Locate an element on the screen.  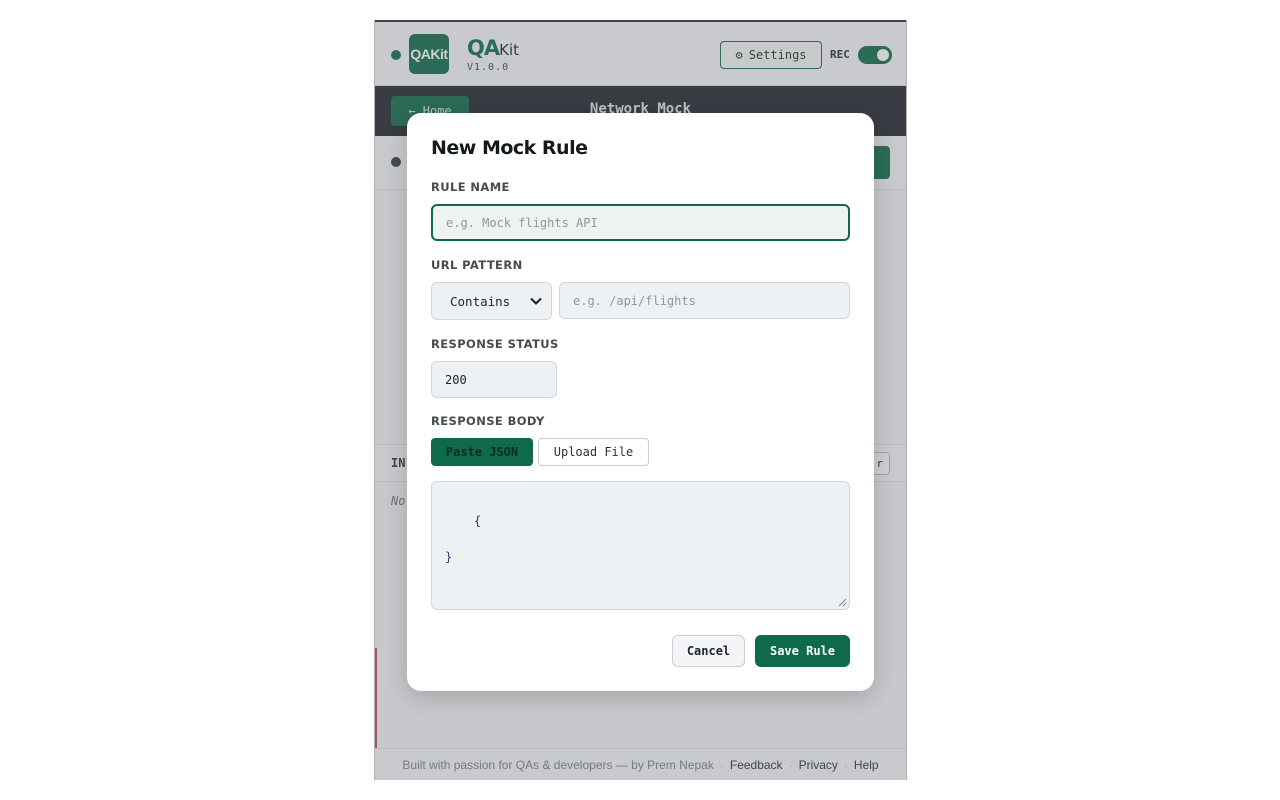
response-status-input is located at coordinates (494, 379).